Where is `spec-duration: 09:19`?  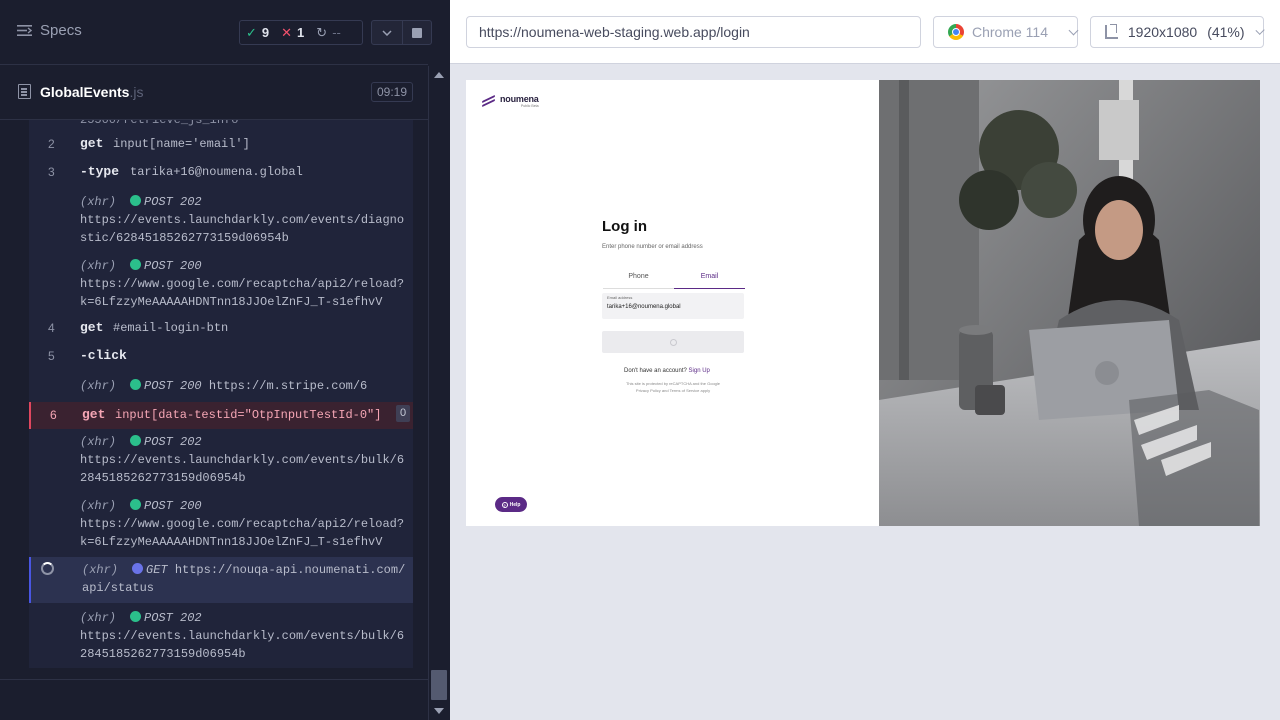
spec-duration: 09:19 is located at coordinates (392, 92).